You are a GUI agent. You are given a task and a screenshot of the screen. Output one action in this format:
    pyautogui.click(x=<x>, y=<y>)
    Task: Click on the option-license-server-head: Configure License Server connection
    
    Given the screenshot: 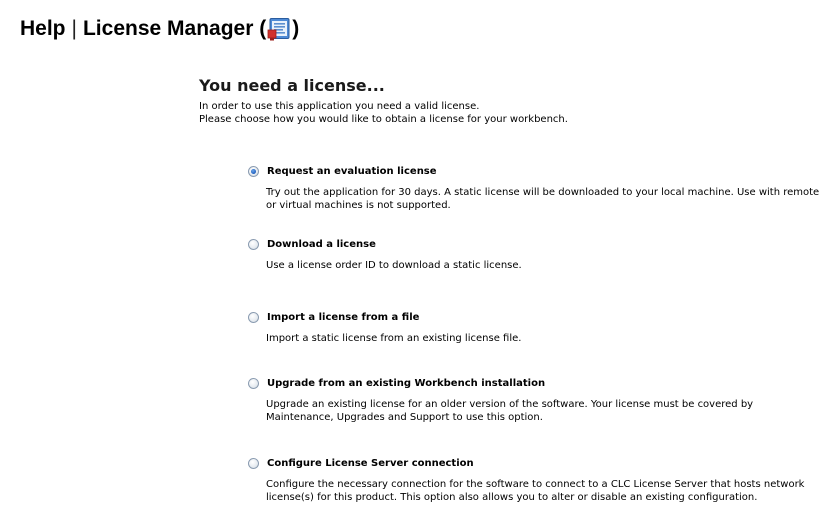 What is the action you would take?
    pyautogui.click(x=534, y=463)
    